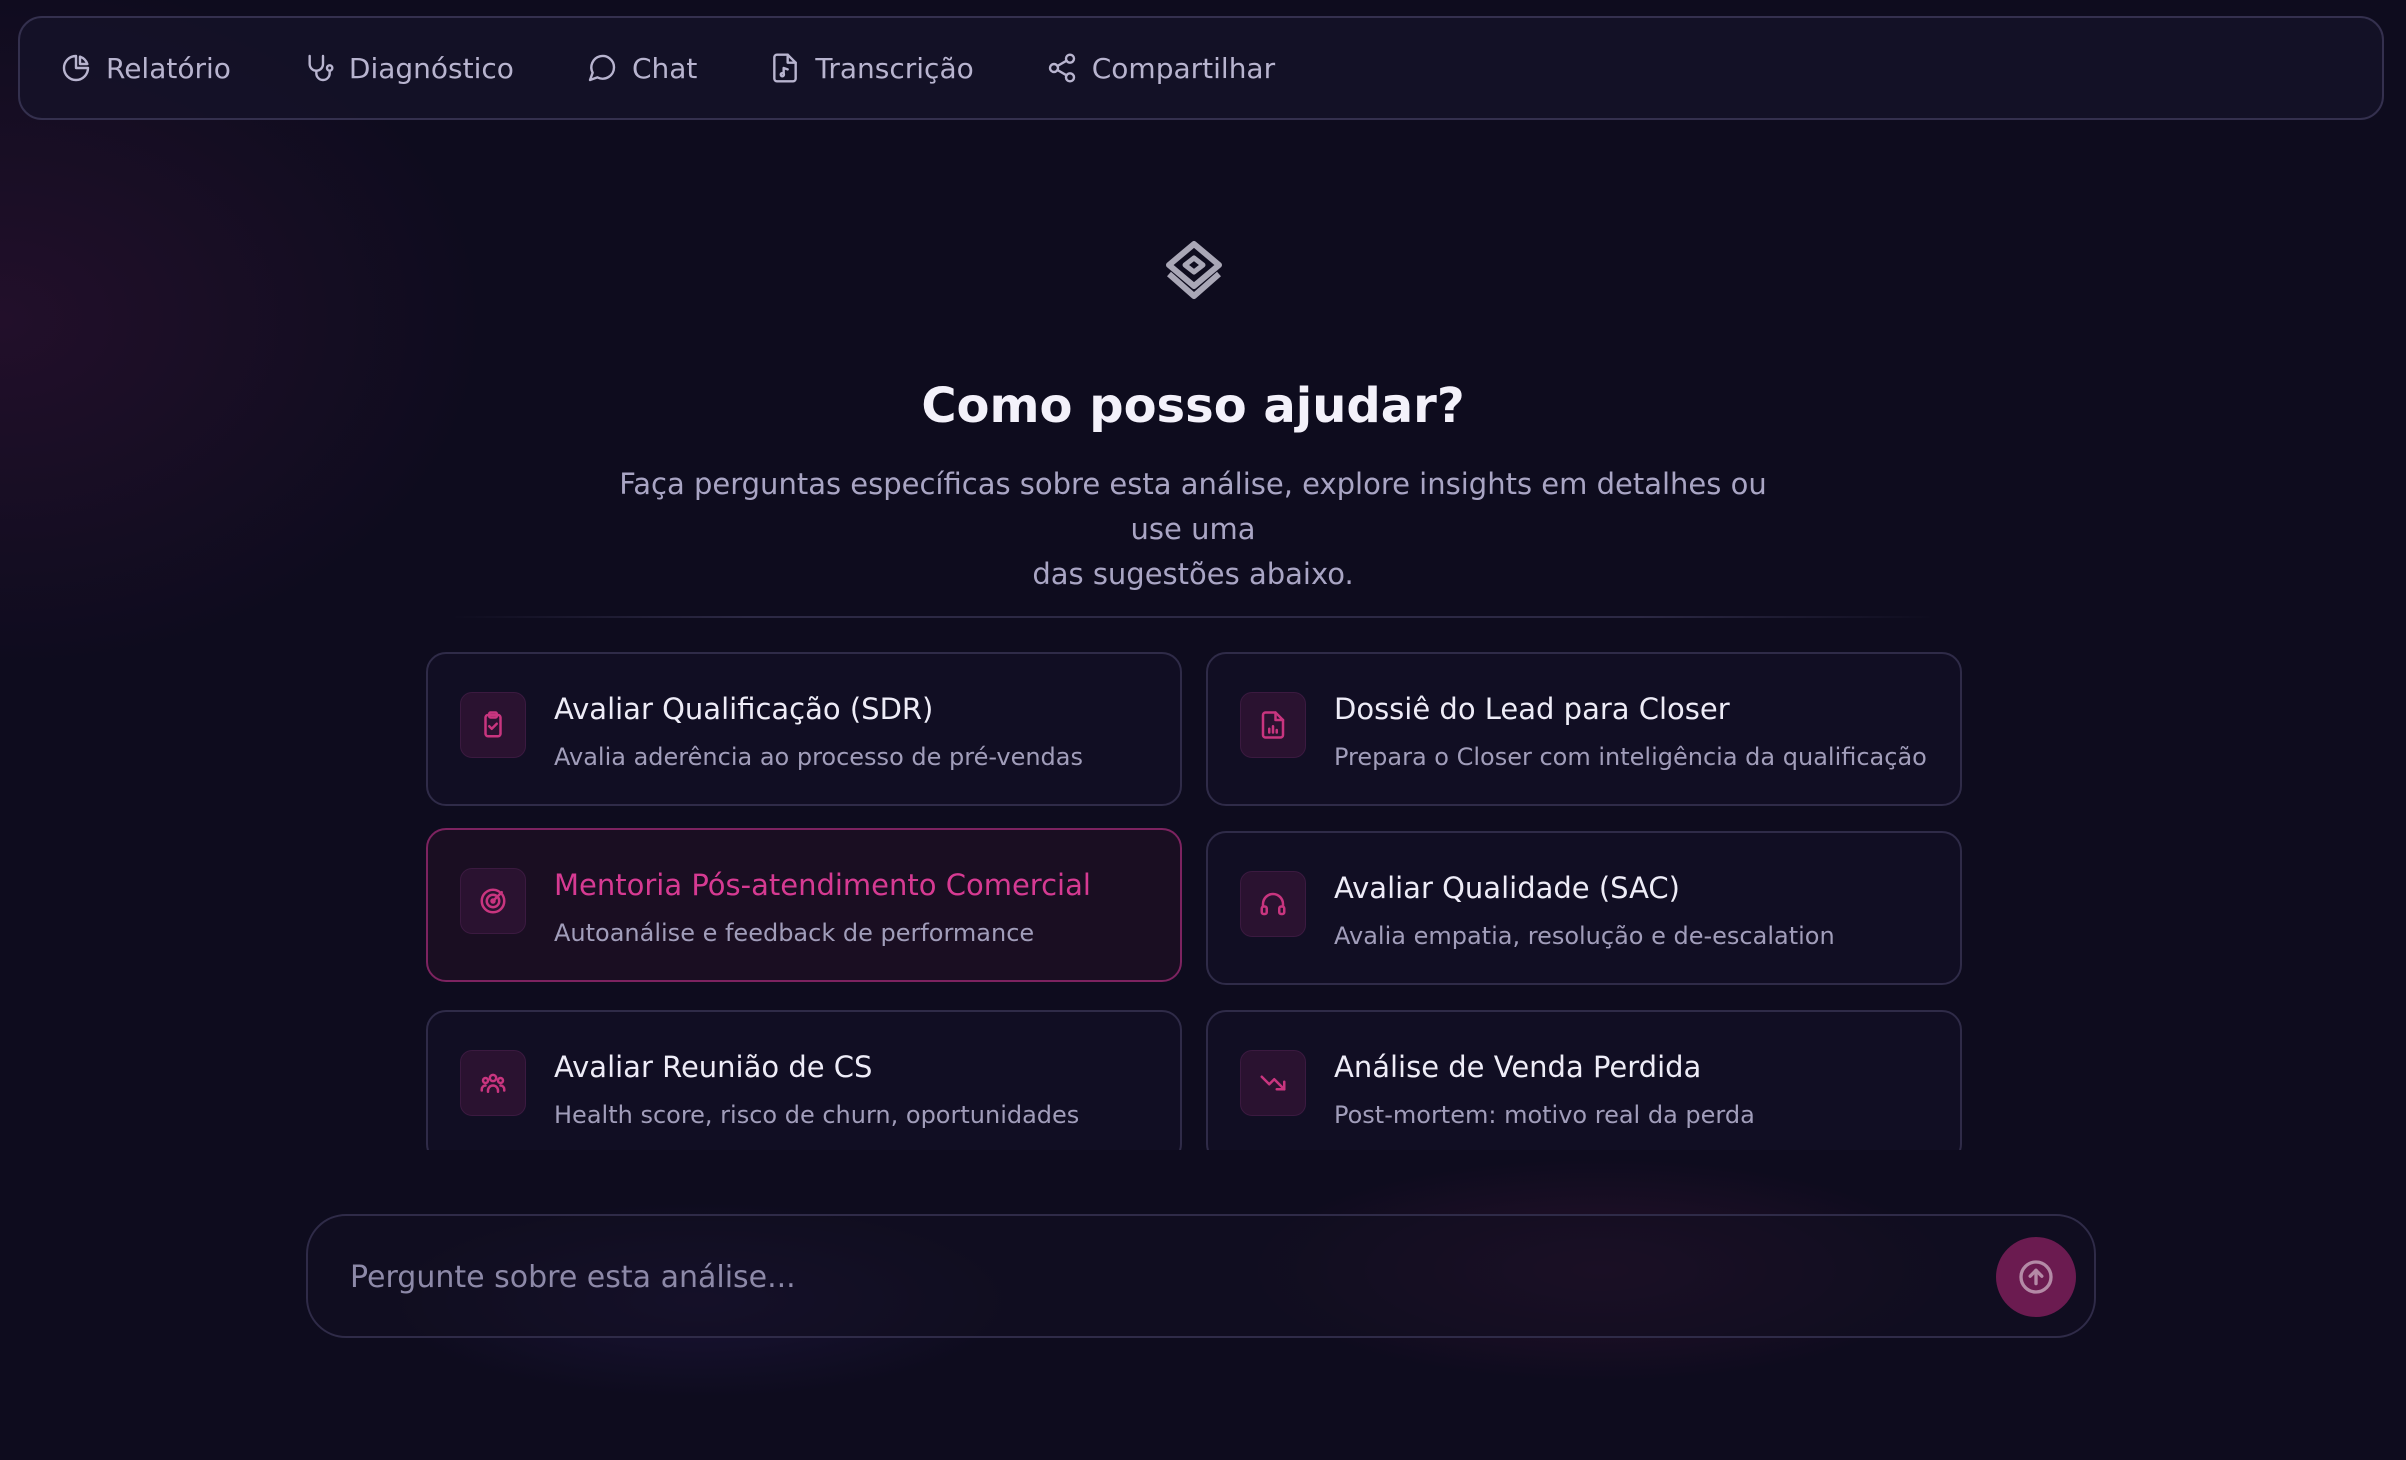  Describe the element at coordinates (1193, 617) in the screenshot. I see `divider` at that location.